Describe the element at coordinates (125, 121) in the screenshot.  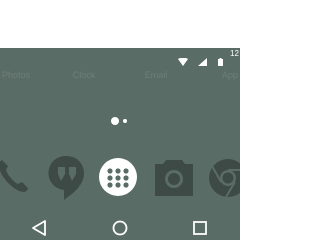
I see `page-dot-inactive` at that location.